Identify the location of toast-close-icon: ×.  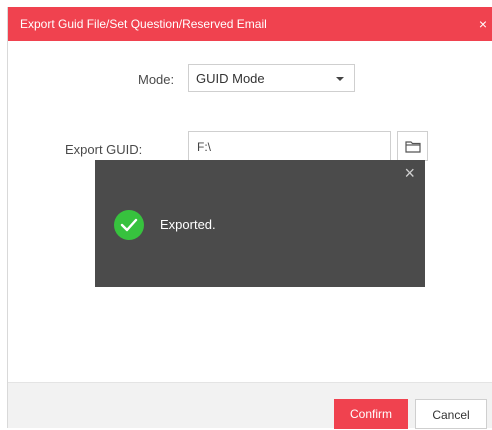
(409, 173).